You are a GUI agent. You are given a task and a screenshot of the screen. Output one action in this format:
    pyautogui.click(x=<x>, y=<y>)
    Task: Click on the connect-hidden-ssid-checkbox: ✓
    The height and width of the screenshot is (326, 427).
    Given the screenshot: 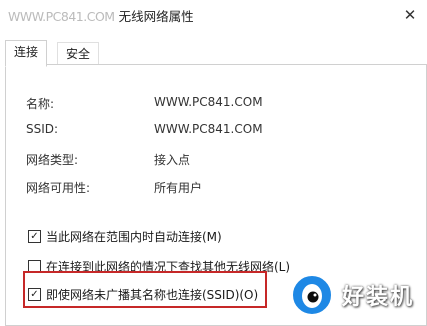 What is the action you would take?
    pyautogui.click(x=34, y=294)
    